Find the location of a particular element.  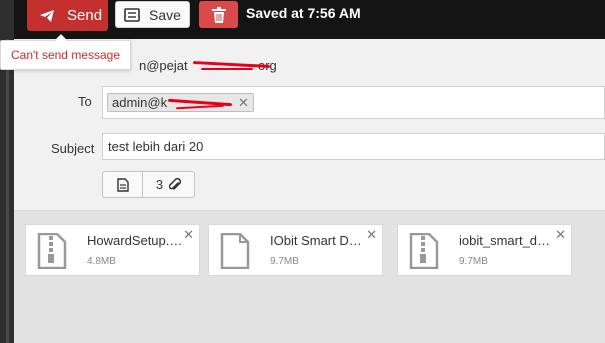

editor-mode-button is located at coordinates (123, 184).